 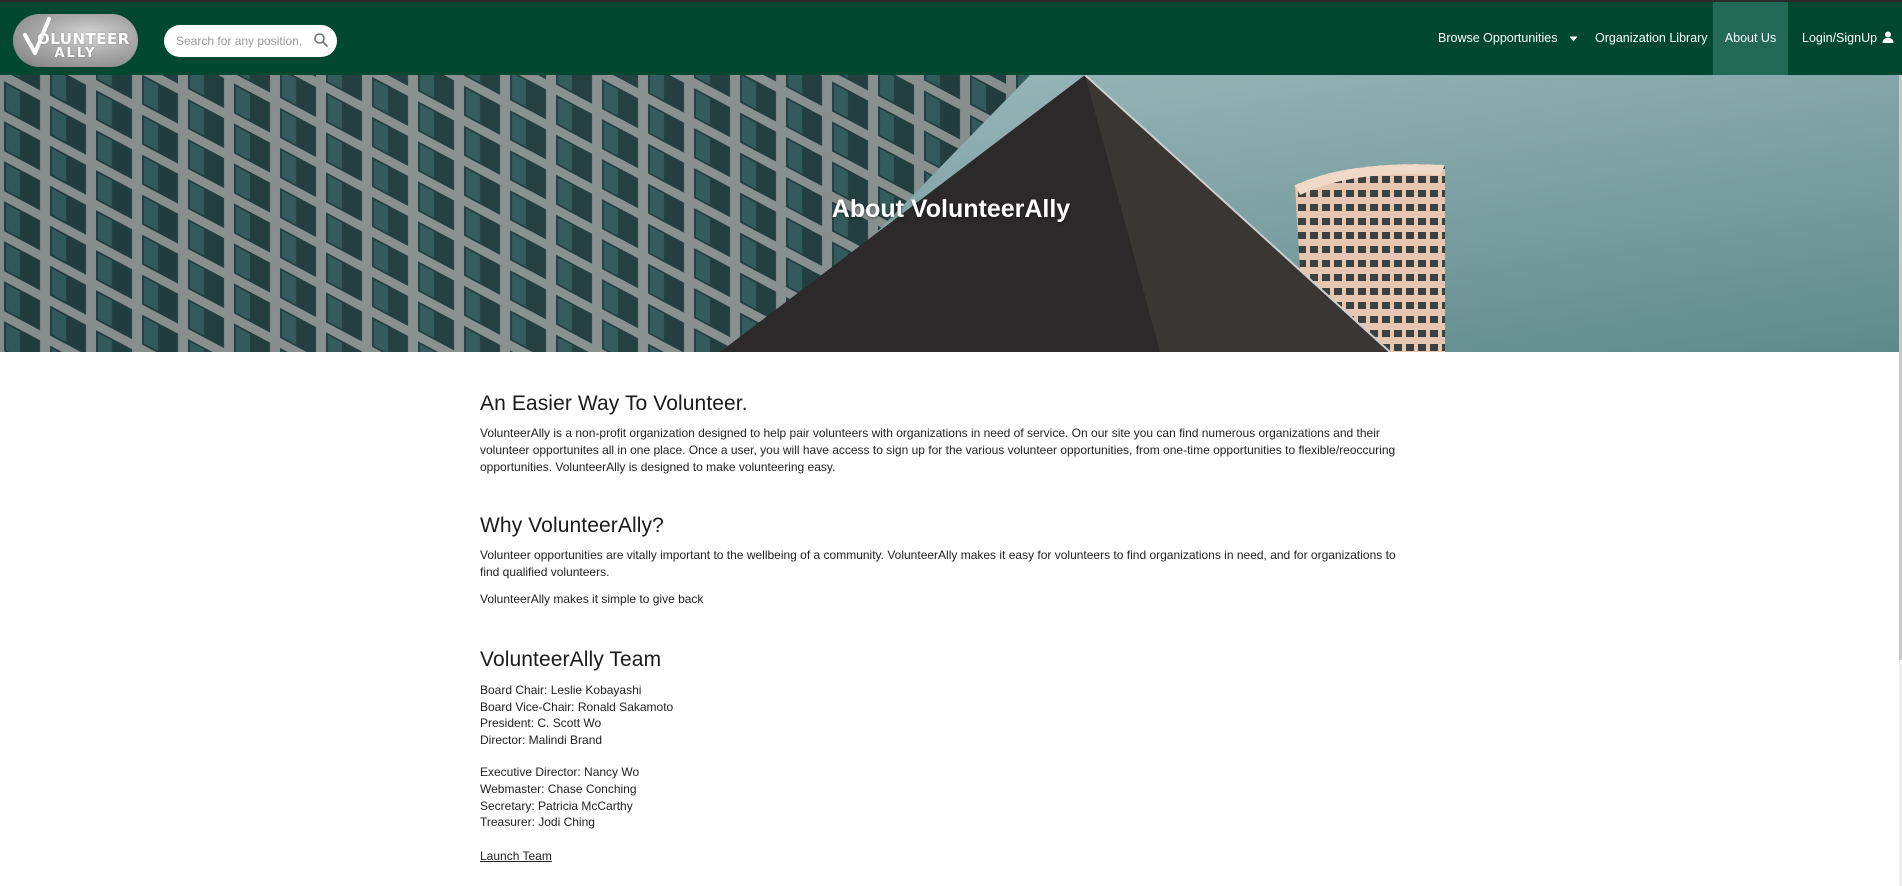 I want to click on team-member: President: C. Scott Wo, so click(x=541, y=723).